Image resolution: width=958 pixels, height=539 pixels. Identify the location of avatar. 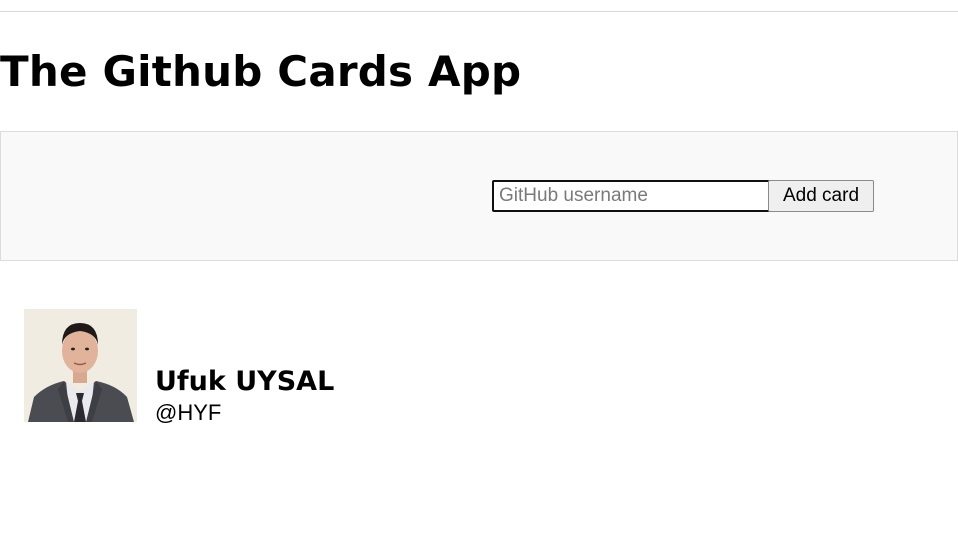
(80, 365).